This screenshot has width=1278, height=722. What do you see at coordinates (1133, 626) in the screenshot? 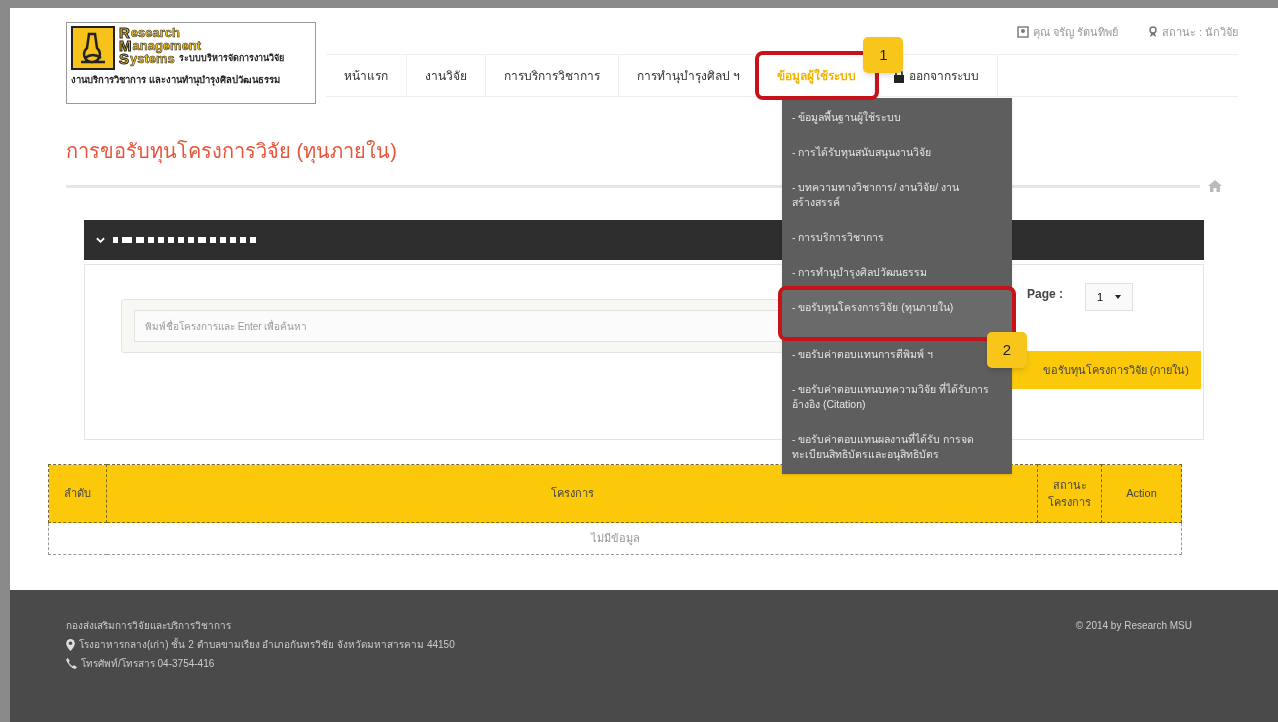
I see `copyright: © 2014 by Research MSU` at bounding box center [1133, 626].